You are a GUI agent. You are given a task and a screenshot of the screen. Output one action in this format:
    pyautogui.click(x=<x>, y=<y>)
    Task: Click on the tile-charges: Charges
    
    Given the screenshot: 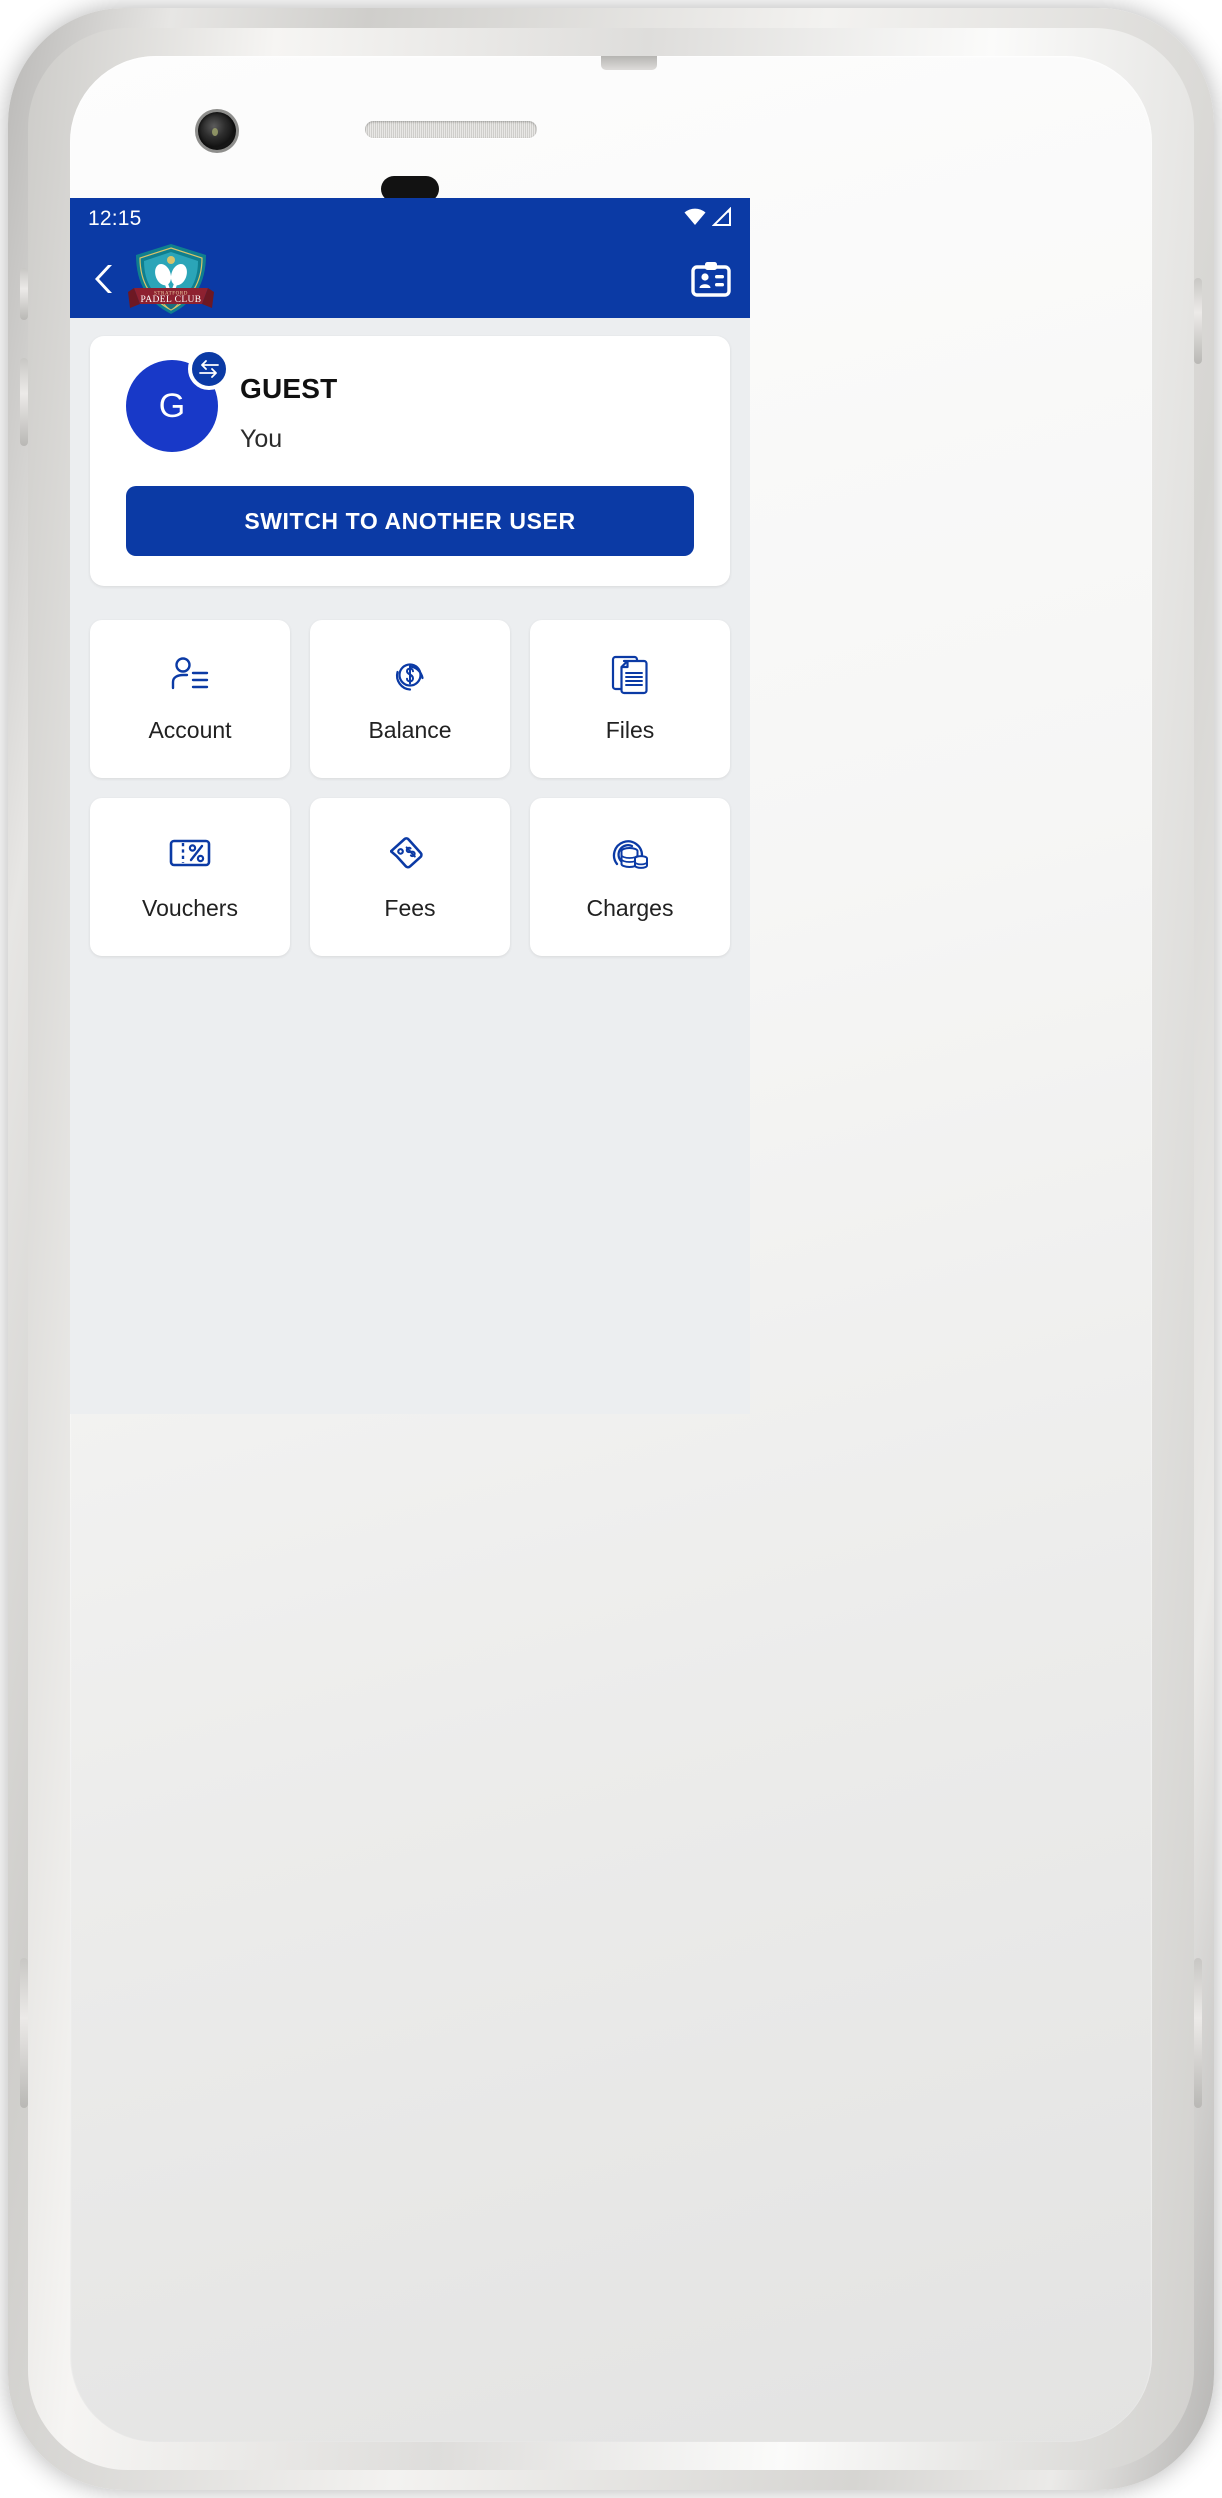 What is the action you would take?
    pyautogui.click(x=630, y=877)
    